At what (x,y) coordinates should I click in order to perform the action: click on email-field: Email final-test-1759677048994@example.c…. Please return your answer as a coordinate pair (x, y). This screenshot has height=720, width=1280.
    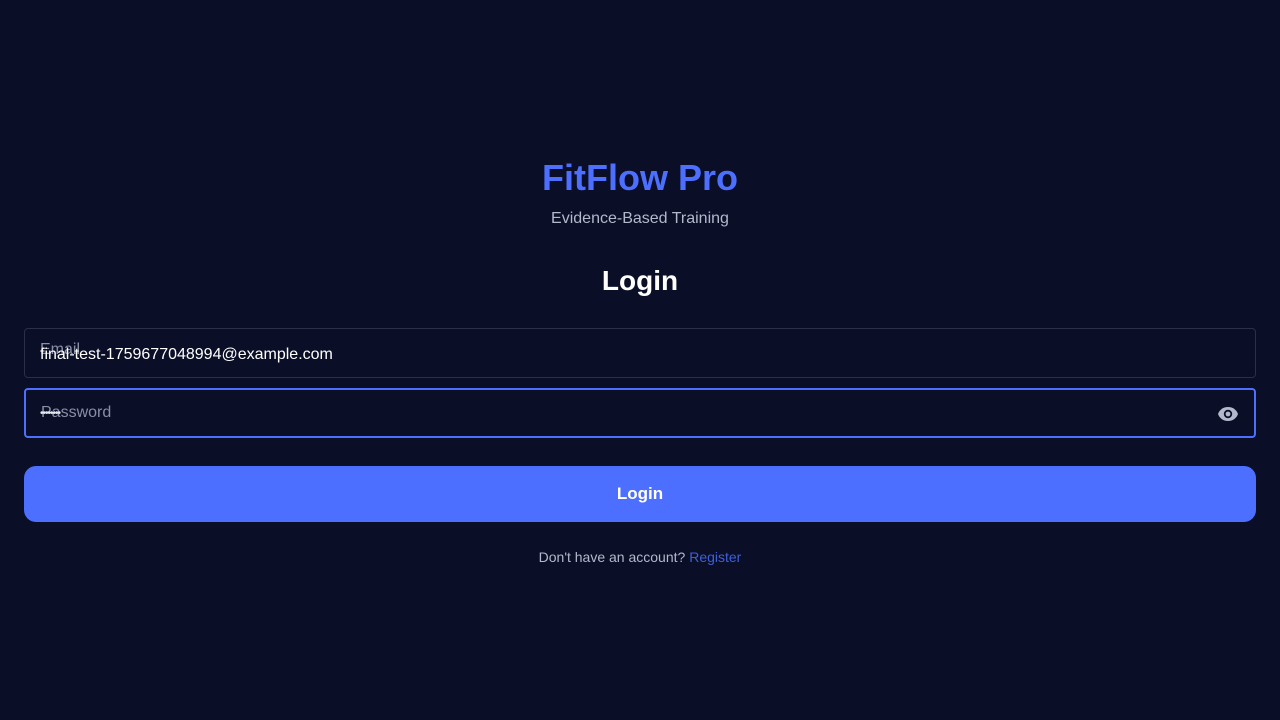
    Looking at the image, I should click on (640, 353).